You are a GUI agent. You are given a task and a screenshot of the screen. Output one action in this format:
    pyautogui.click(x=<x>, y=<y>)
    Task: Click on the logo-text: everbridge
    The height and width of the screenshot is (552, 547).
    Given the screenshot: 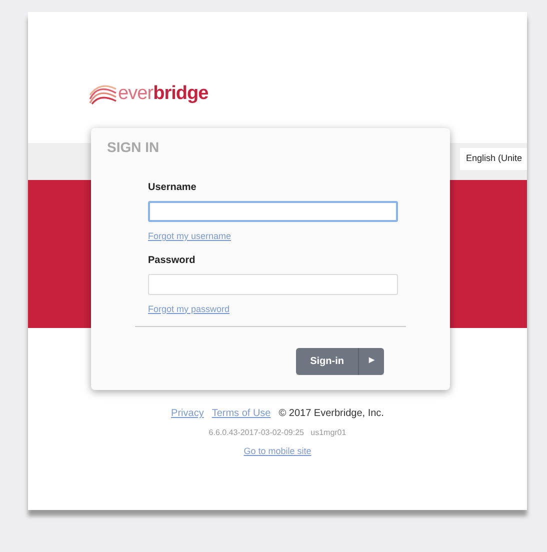 What is the action you would take?
    pyautogui.click(x=163, y=94)
    